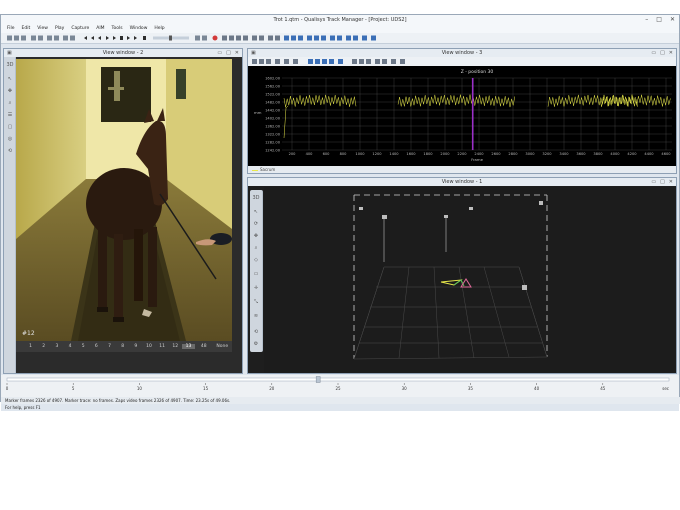  I want to click on view-window-3-maximize: □, so click(662, 53).